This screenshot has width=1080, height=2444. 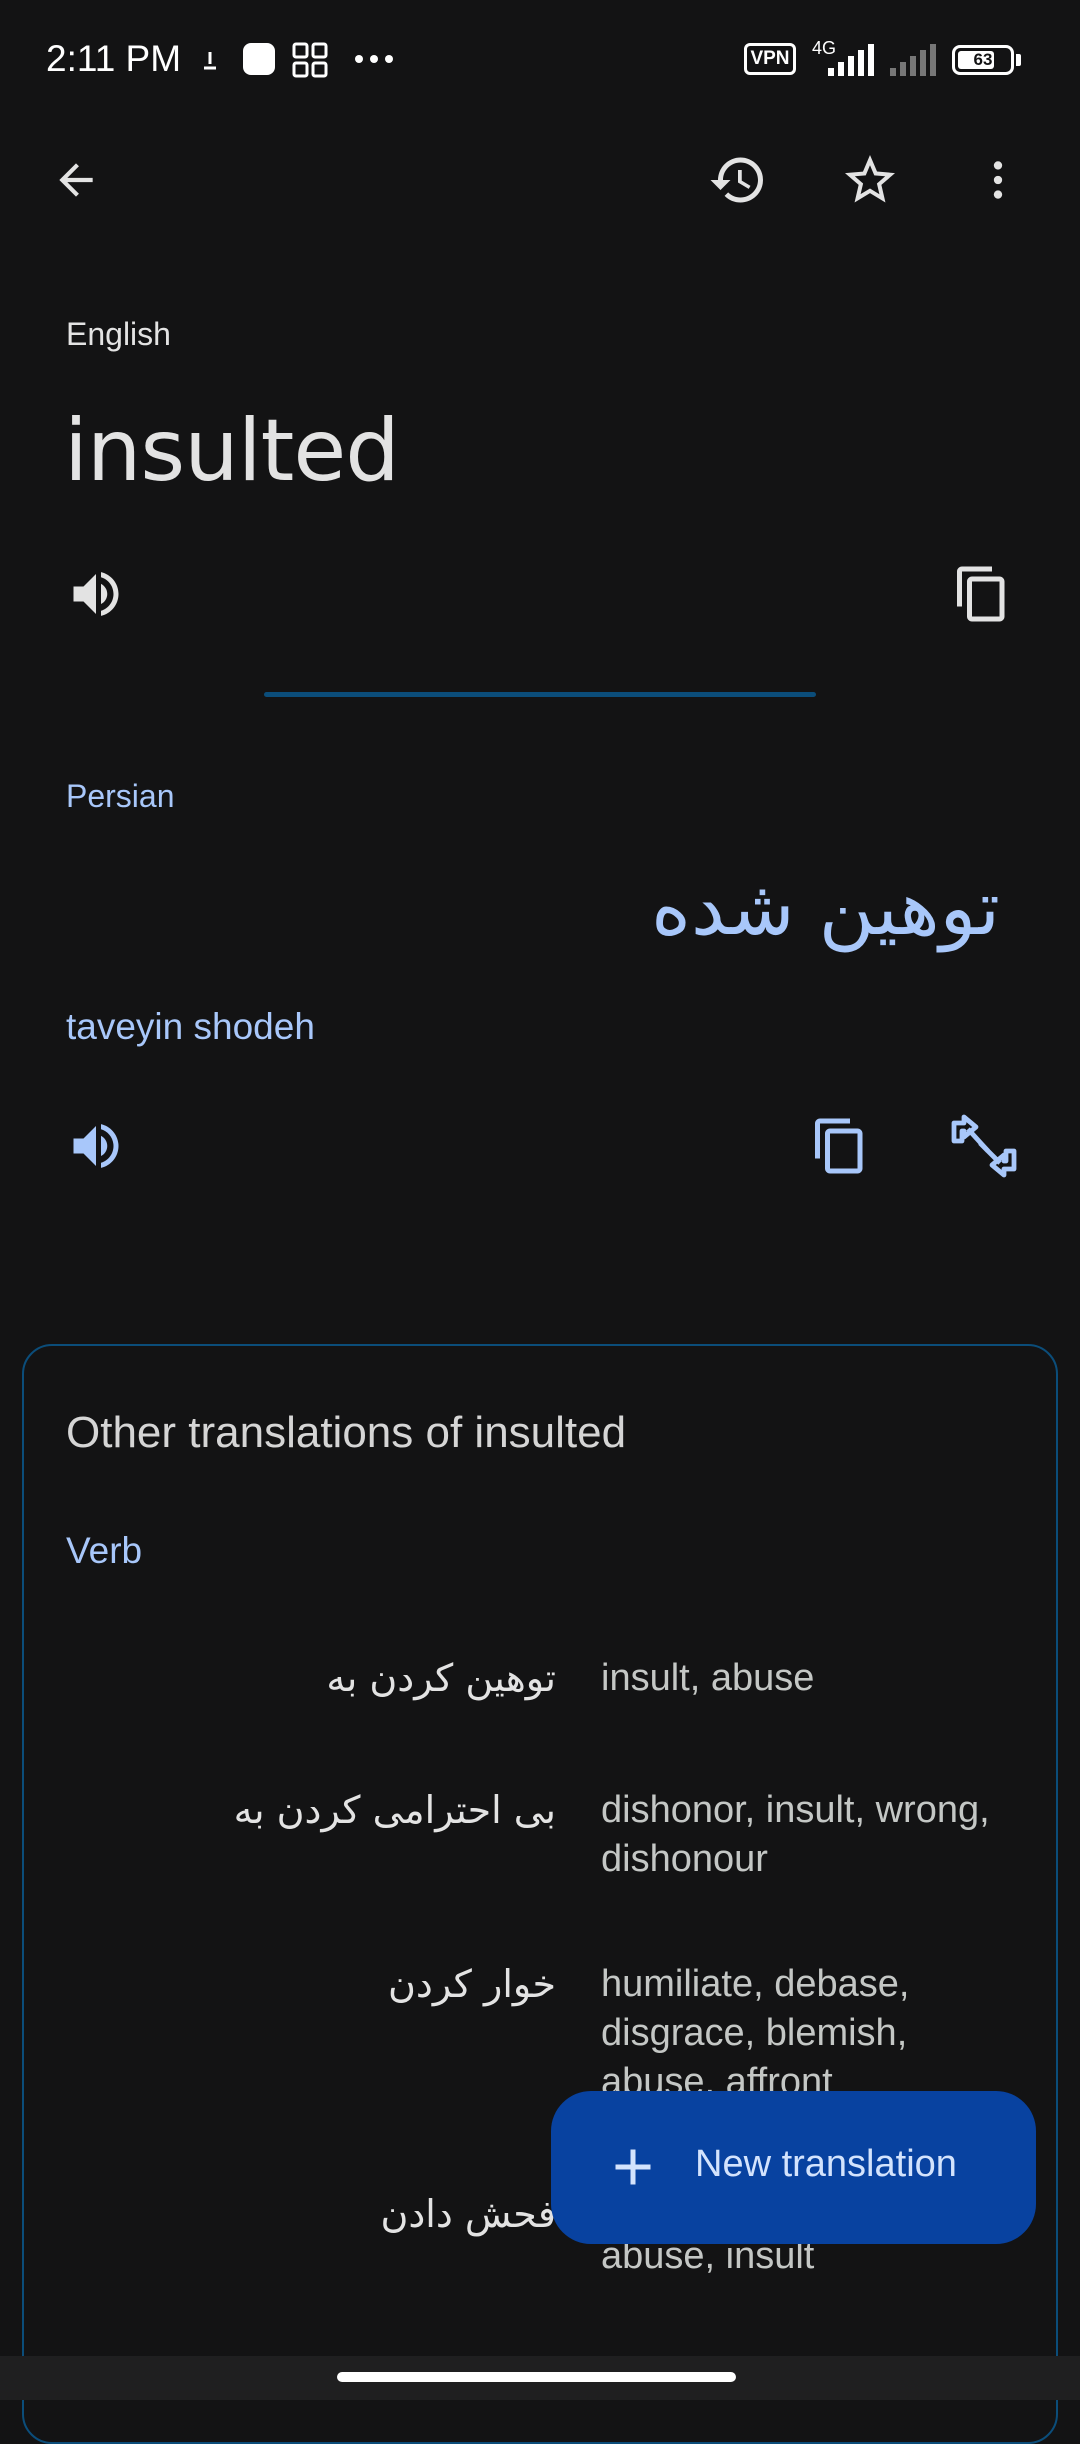 I want to click on status-bar: 2:11 PM VPN 4G 63, so click(x=540, y=60).